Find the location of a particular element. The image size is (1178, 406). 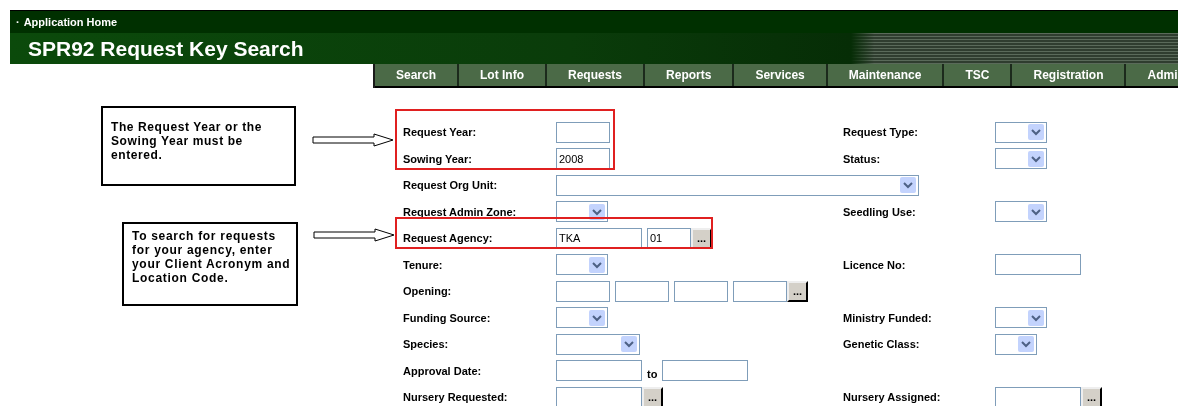

field-label: Request Admin Zone: is located at coordinates (460, 211).